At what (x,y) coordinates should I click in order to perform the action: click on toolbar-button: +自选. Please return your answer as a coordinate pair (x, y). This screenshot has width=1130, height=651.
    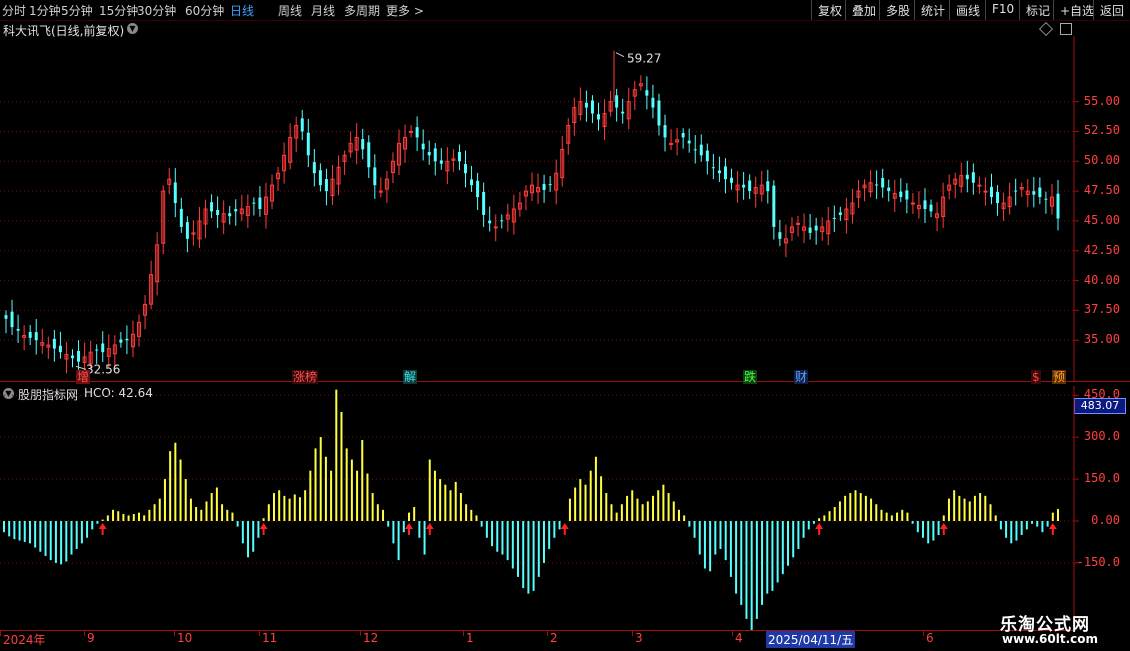
    Looking at the image, I should click on (1073, 10).